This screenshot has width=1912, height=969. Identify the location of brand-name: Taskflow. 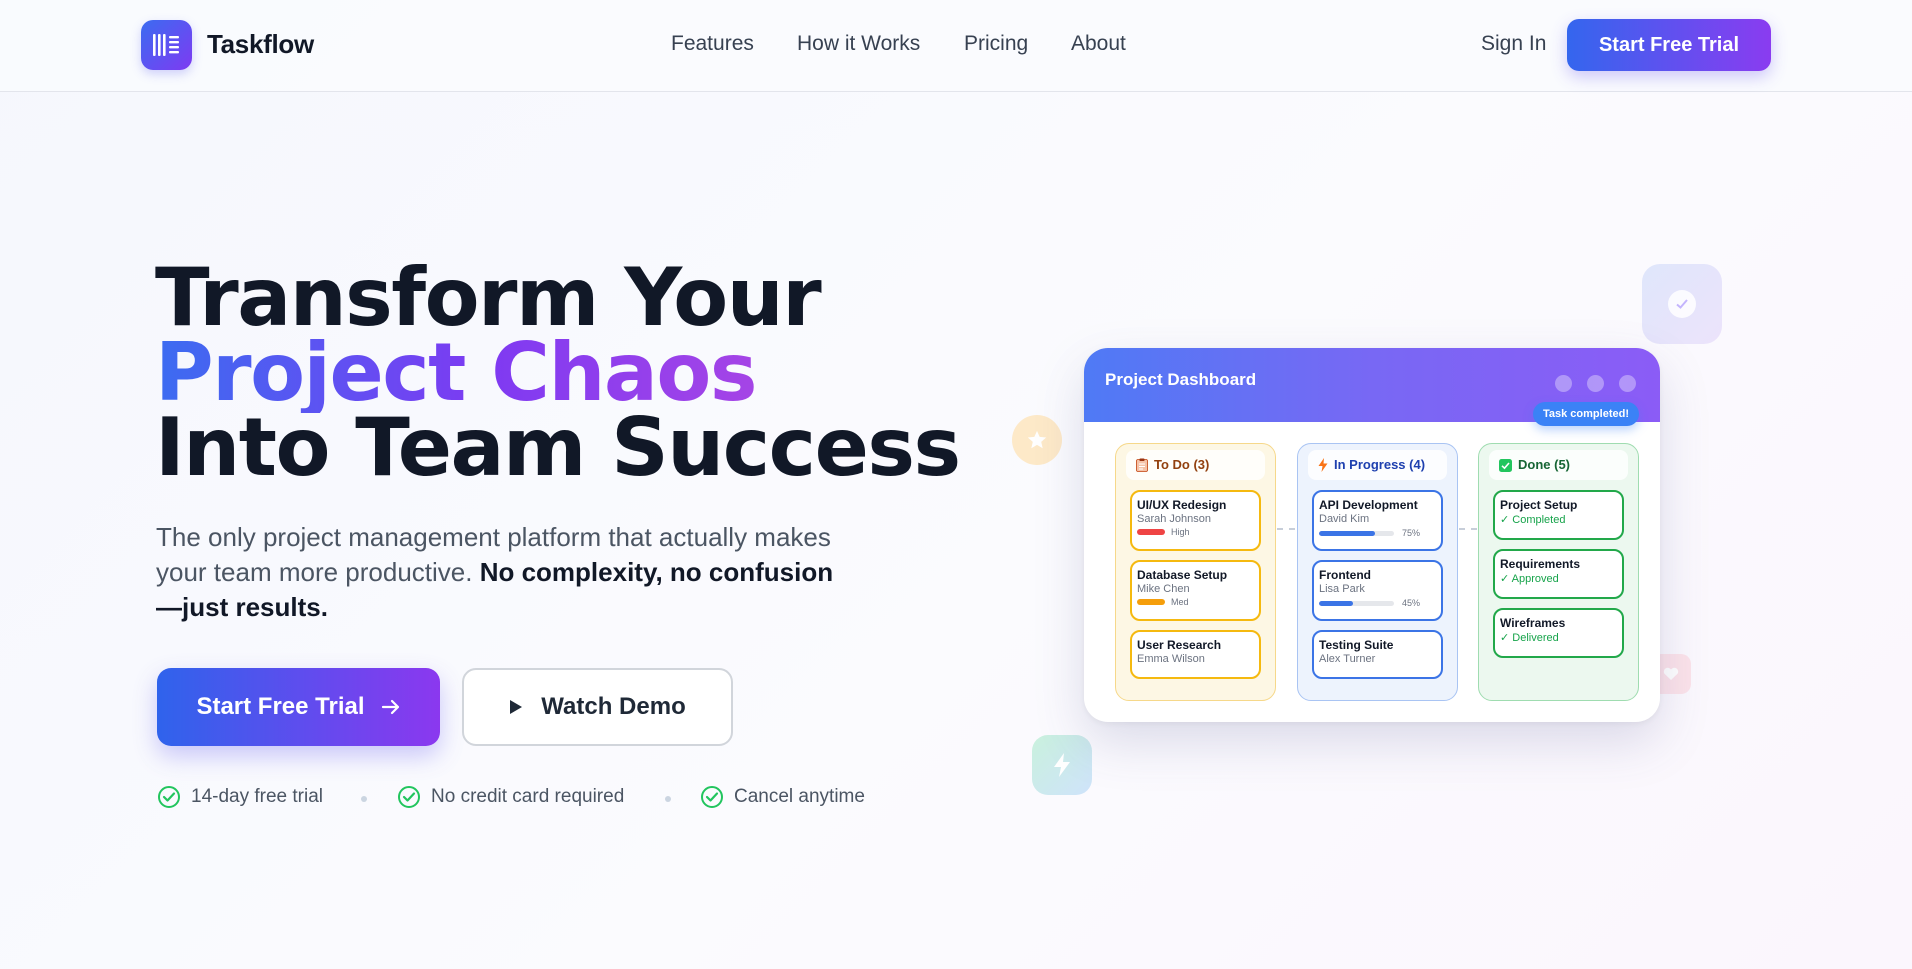
(260, 44).